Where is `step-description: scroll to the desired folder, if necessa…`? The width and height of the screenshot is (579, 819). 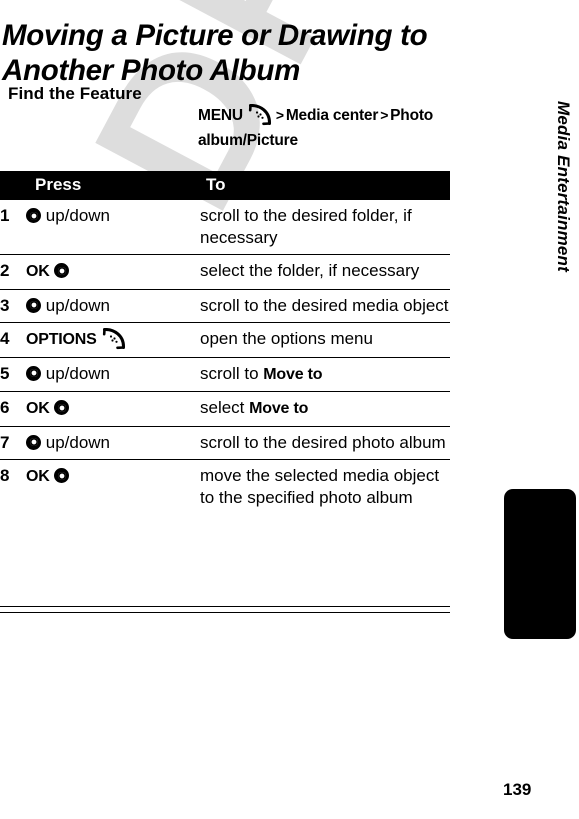
step-description: scroll to the desired folder, if necessa… is located at coordinates (325, 227).